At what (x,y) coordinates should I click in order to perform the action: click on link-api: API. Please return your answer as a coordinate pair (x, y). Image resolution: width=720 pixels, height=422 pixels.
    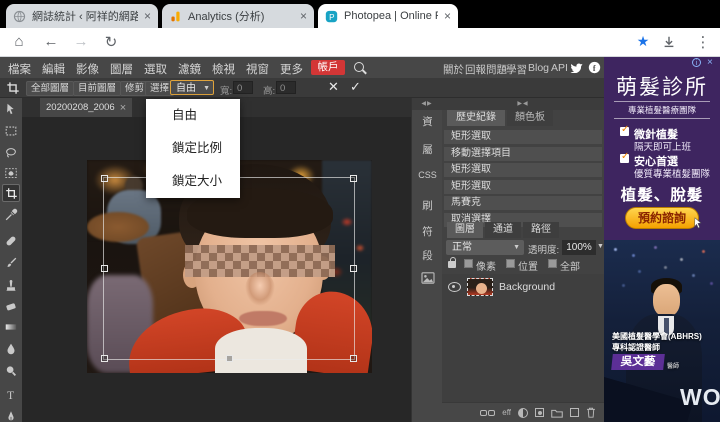
    Looking at the image, I should click on (559, 68).